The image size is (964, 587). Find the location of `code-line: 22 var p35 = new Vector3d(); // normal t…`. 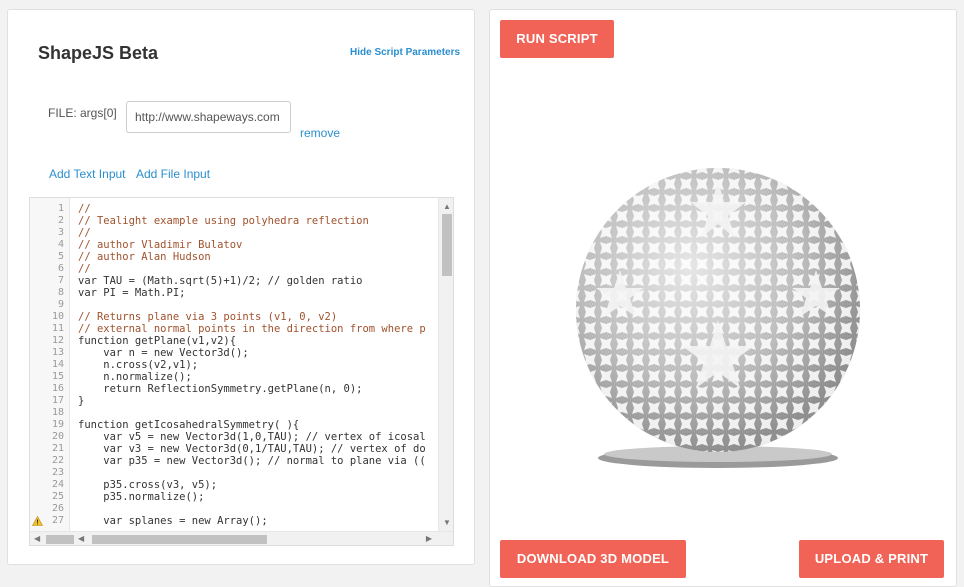

code-line: 22 var p35 = new Vector3d(); // normal t… is located at coordinates (235, 461).